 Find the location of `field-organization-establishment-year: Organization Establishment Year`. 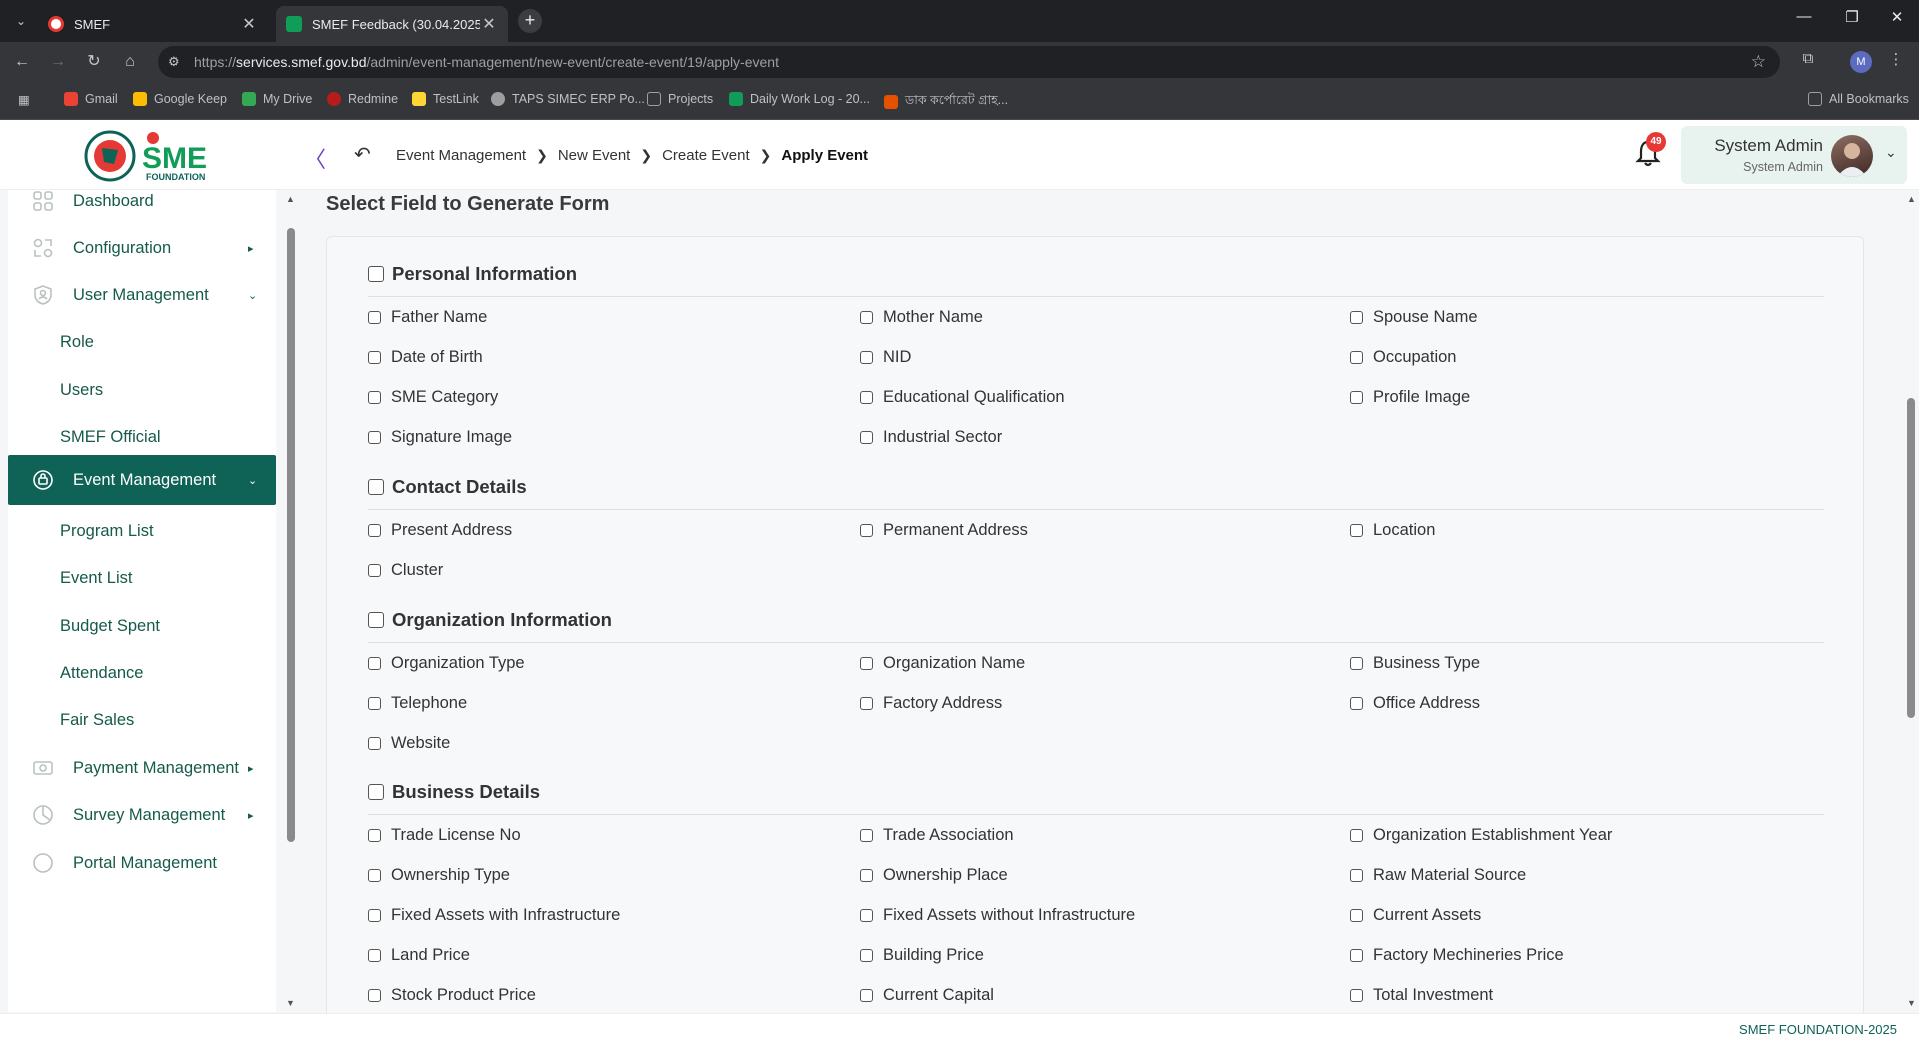

field-organization-establishment-year: Organization Establishment Year is located at coordinates (1481, 835).